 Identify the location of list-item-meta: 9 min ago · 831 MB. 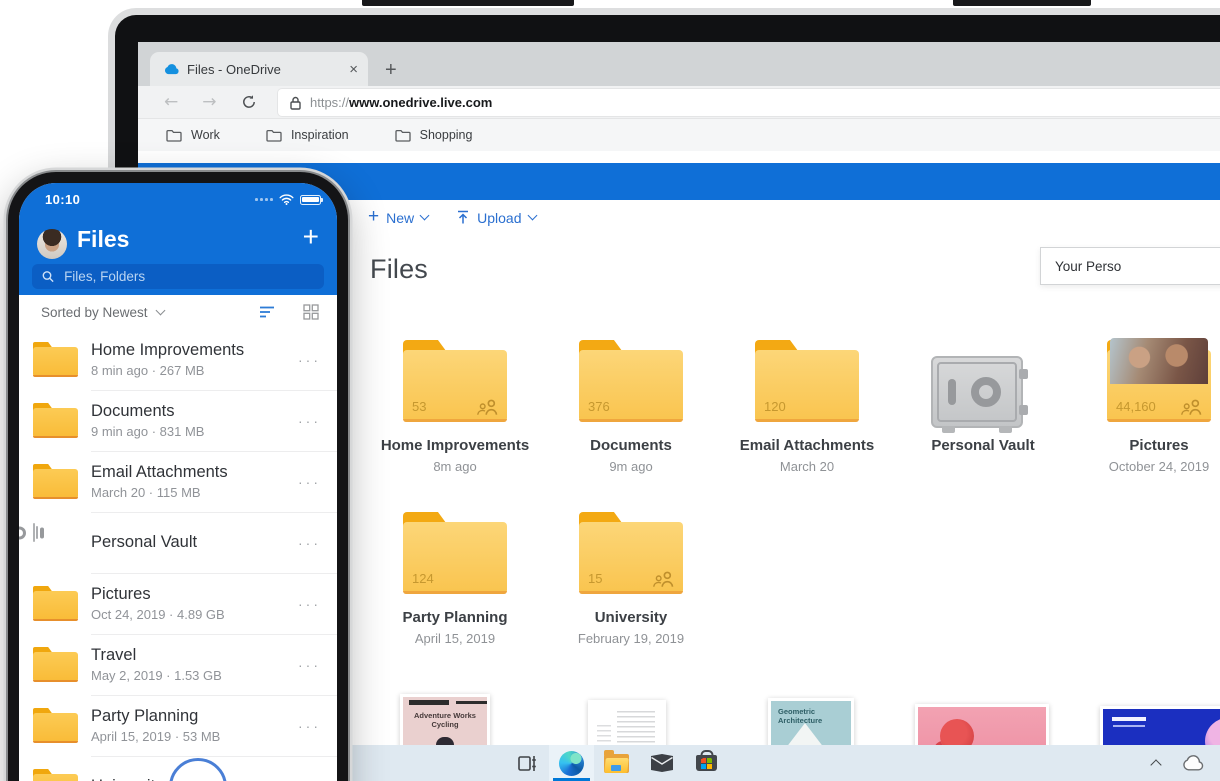
(148, 431).